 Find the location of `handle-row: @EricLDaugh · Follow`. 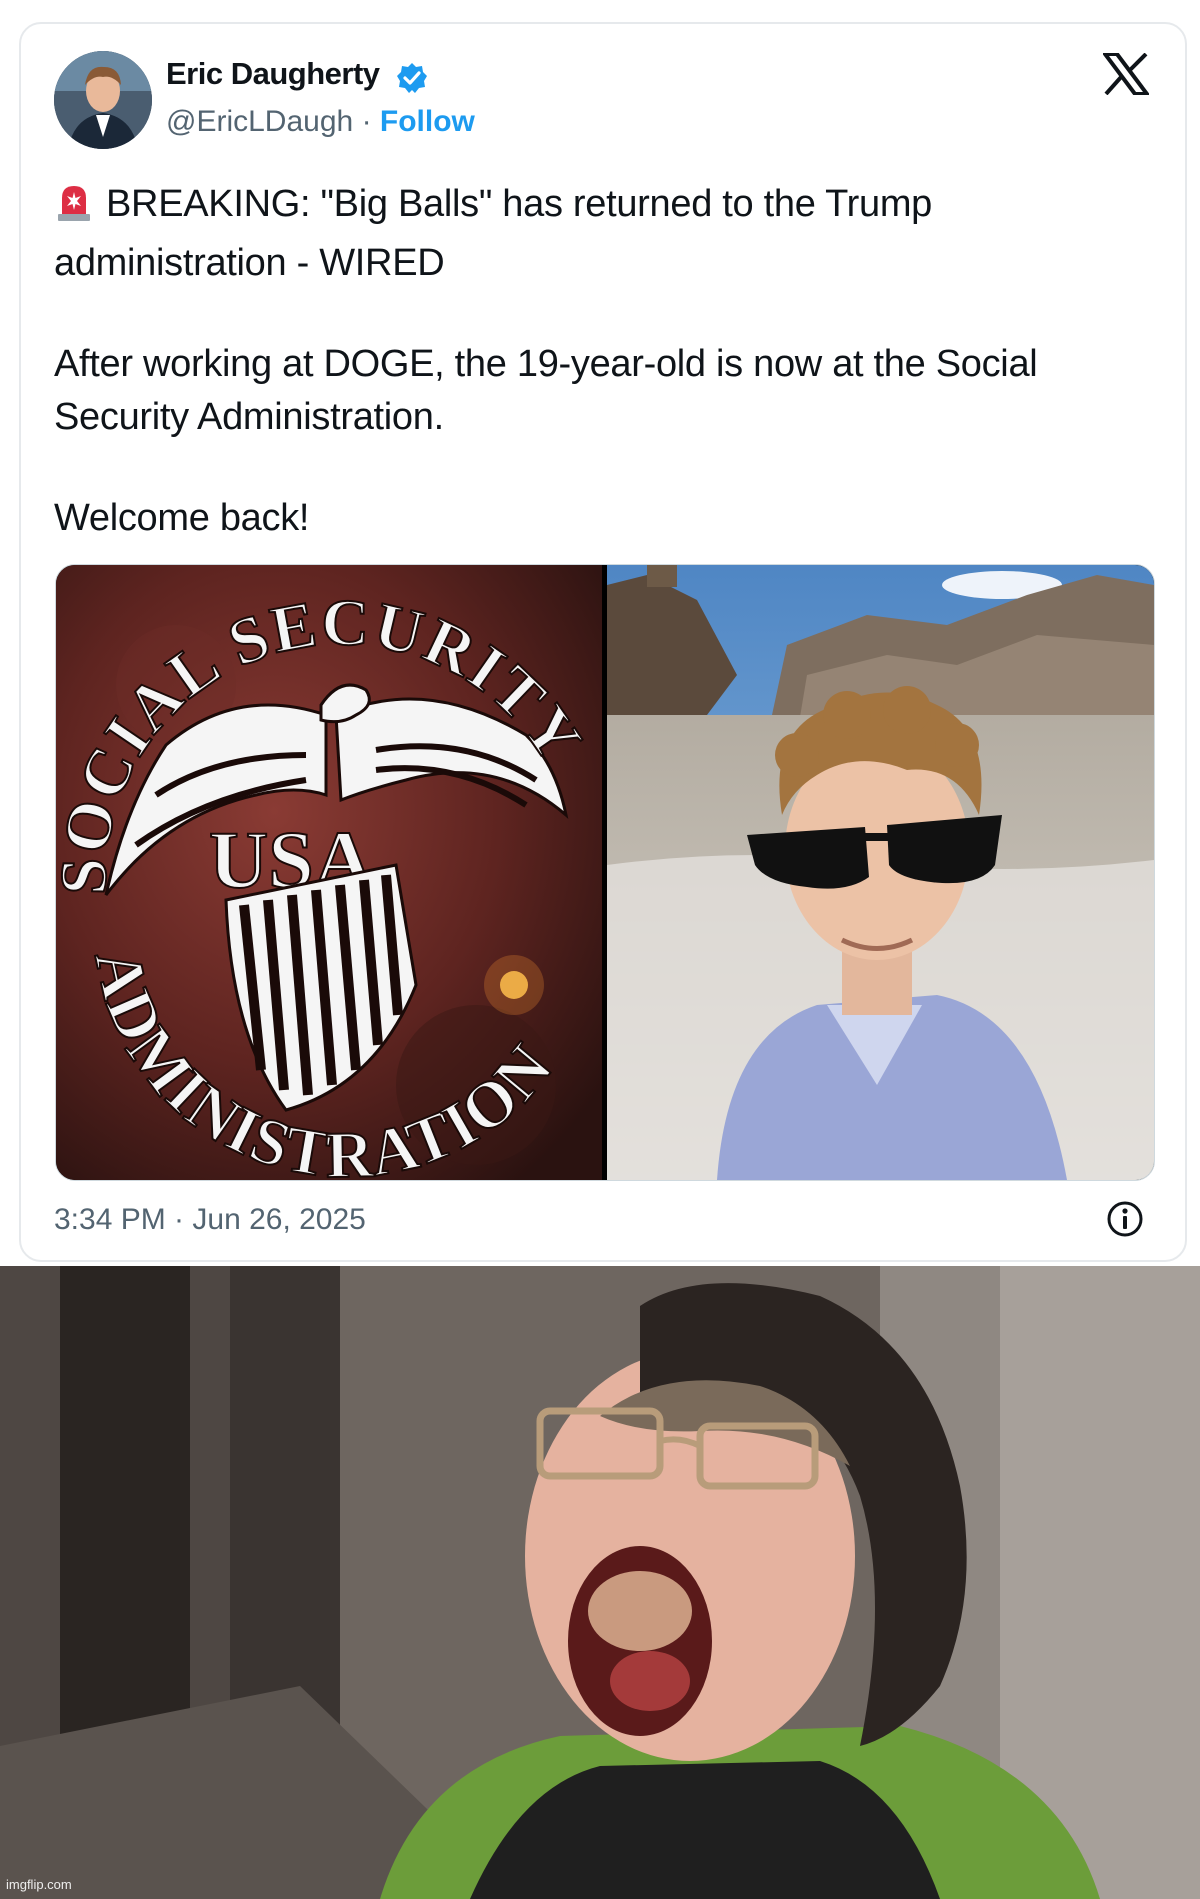

handle-row: @EricLDaugh · Follow is located at coordinates (320, 122).